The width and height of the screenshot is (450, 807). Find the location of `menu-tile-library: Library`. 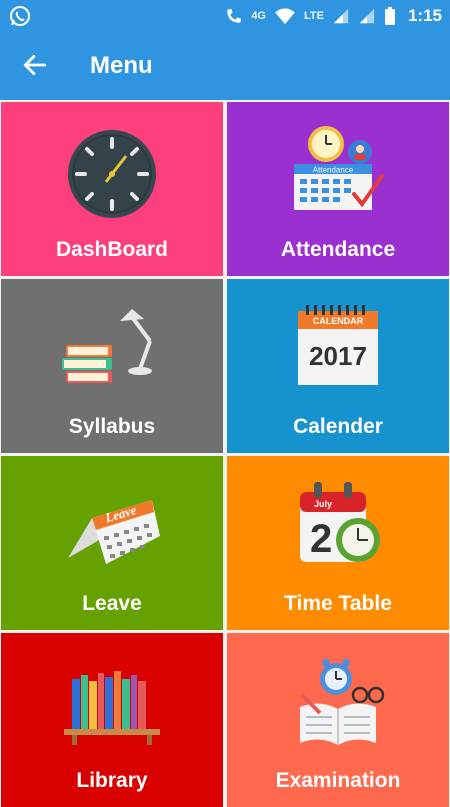

menu-tile-library: Library is located at coordinates (112, 720).